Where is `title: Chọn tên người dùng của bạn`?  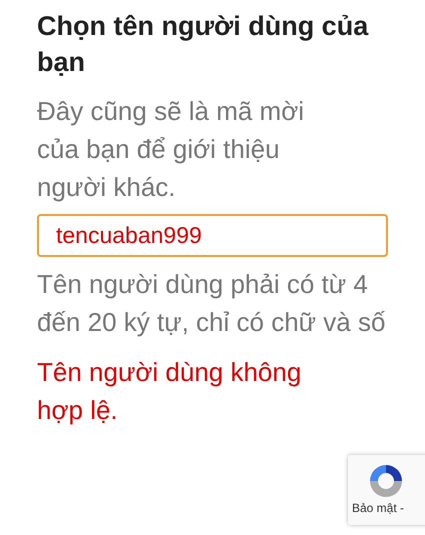 title: Chọn tên người dùng của bạn is located at coordinates (203, 44).